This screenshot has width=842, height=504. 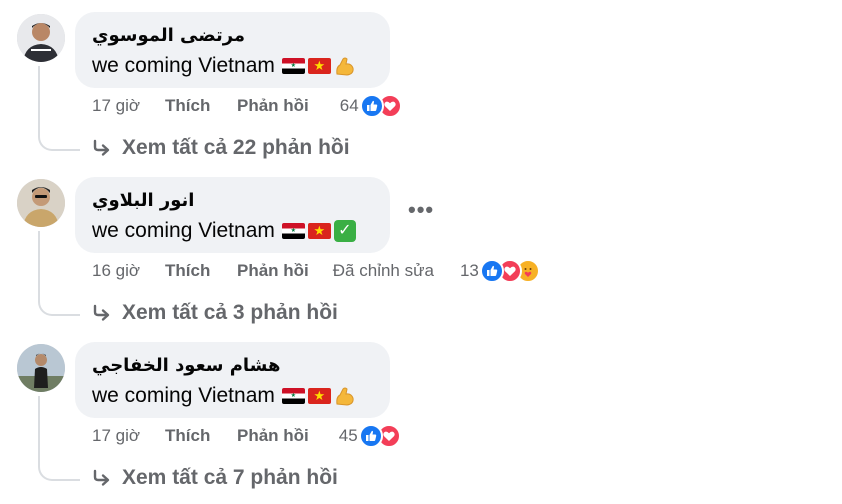 What do you see at coordinates (232, 201) in the screenshot?
I see `author-name: انور البلاوي` at bounding box center [232, 201].